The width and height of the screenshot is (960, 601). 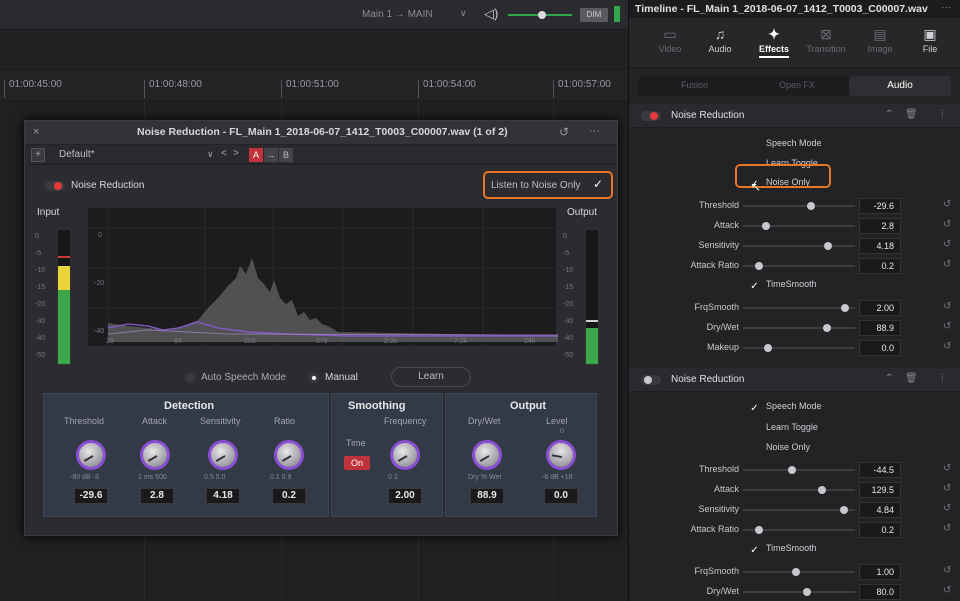 What do you see at coordinates (357, 463) in the screenshot?
I see `time-on-button: On` at bounding box center [357, 463].